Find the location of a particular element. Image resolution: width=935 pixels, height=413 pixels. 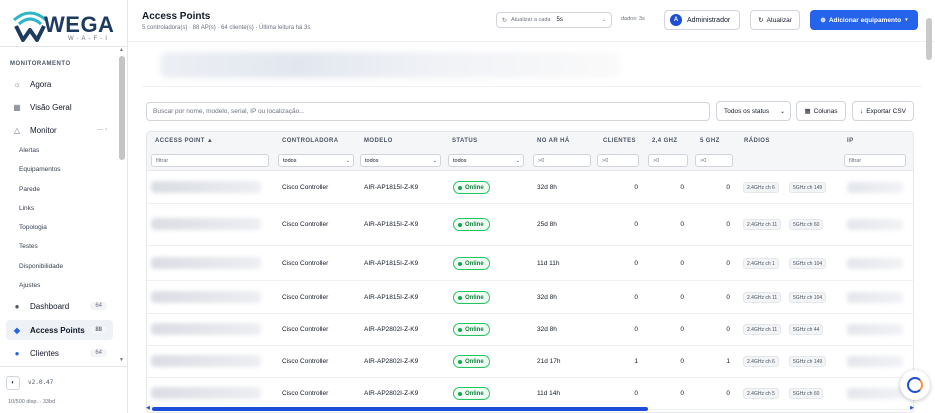

add-equipment-button: ⊕ Adicionar equipamento ▾ is located at coordinates (864, 20).